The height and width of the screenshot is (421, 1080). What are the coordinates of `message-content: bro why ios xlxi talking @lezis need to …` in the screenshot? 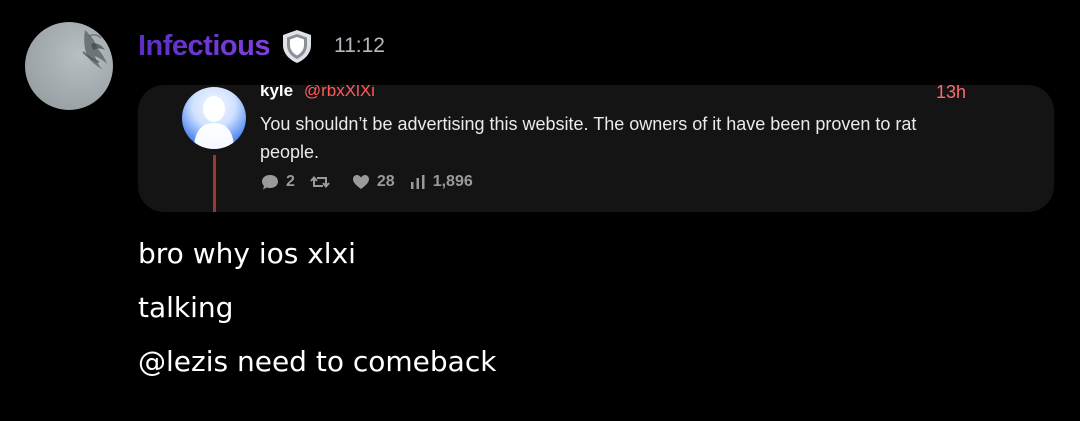 It's located at (317, 313).